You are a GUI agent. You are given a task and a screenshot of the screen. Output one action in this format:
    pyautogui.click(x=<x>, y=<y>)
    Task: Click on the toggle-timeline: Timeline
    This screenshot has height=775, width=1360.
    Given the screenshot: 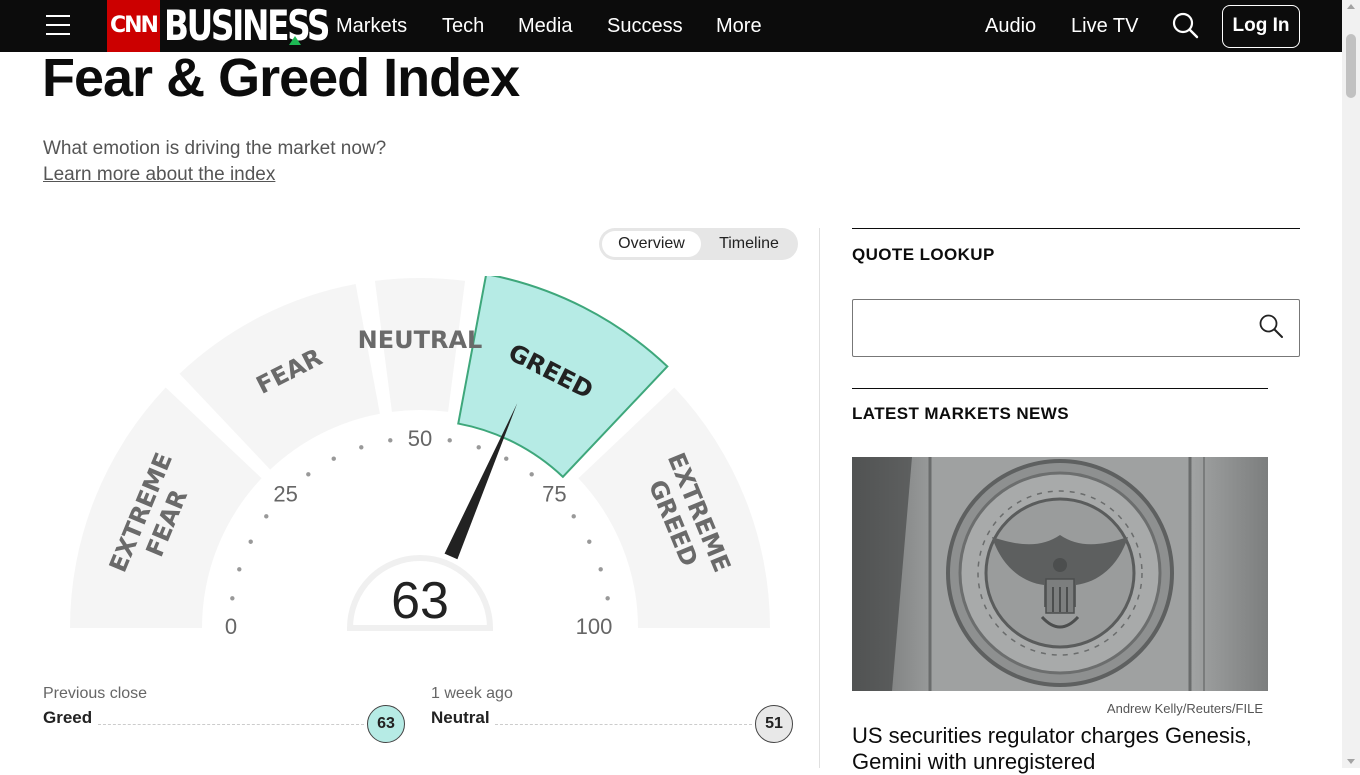 What is the action you would take?
    pyautogui.click(x=749, y=244)
    